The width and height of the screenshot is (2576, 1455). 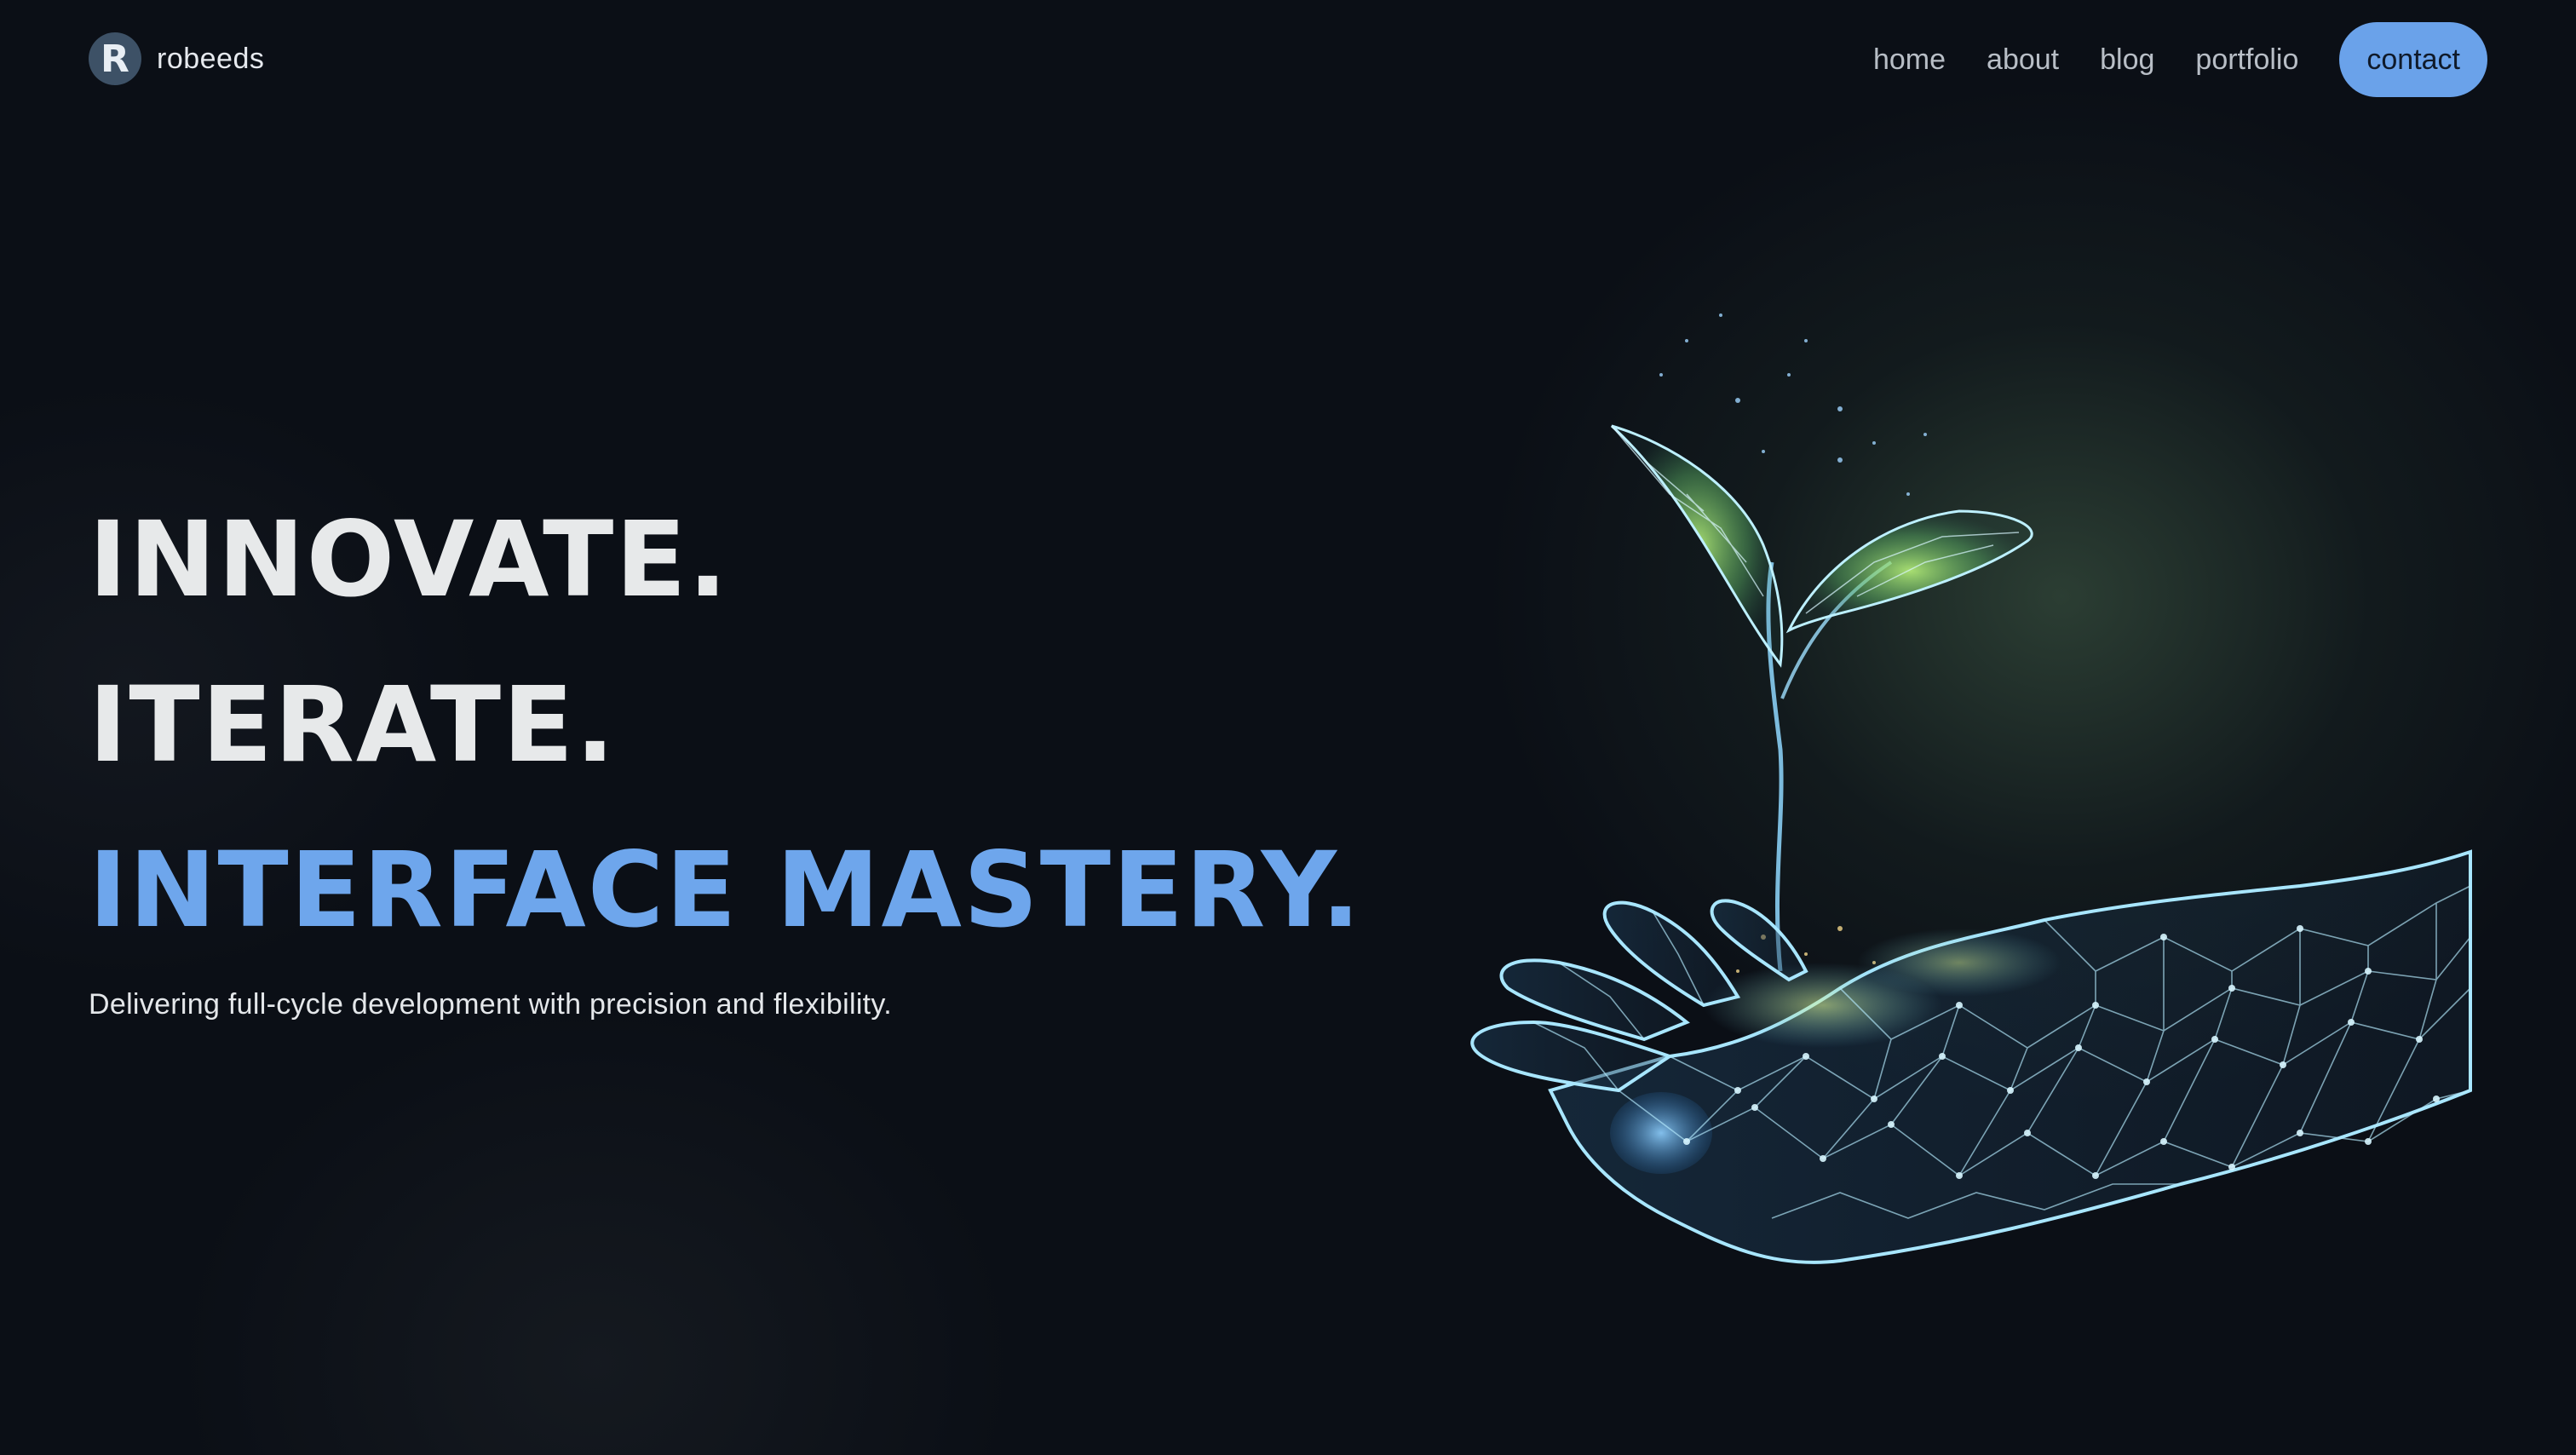 What do you see at coordinates (211, 59) in the screenshot?
I see `brand-name: robeeds` at bounding box center [211, 59].